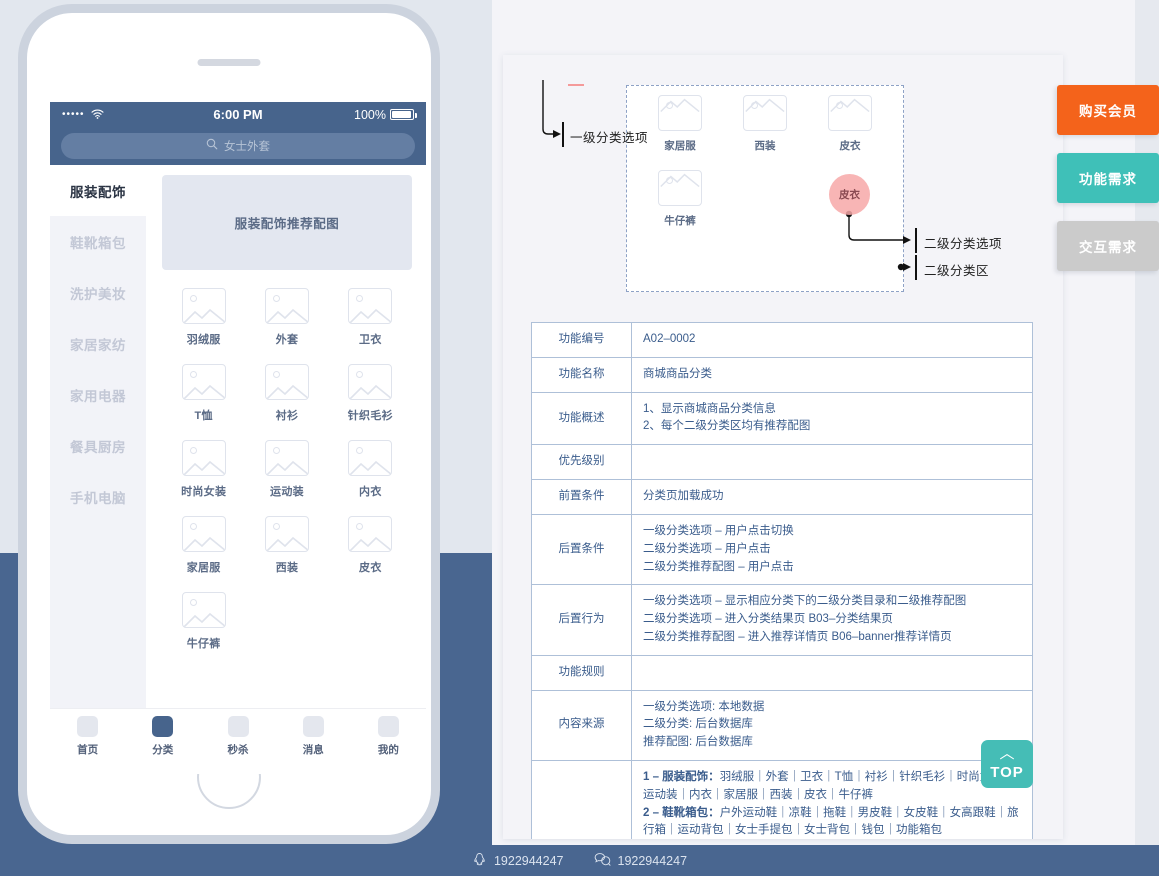 This screenshot has height=876, width=1159. What do you see at coordinates (203, 340) in the screenshot?
I see `product-label: 羽绒服` at bounding box center [203, 340].